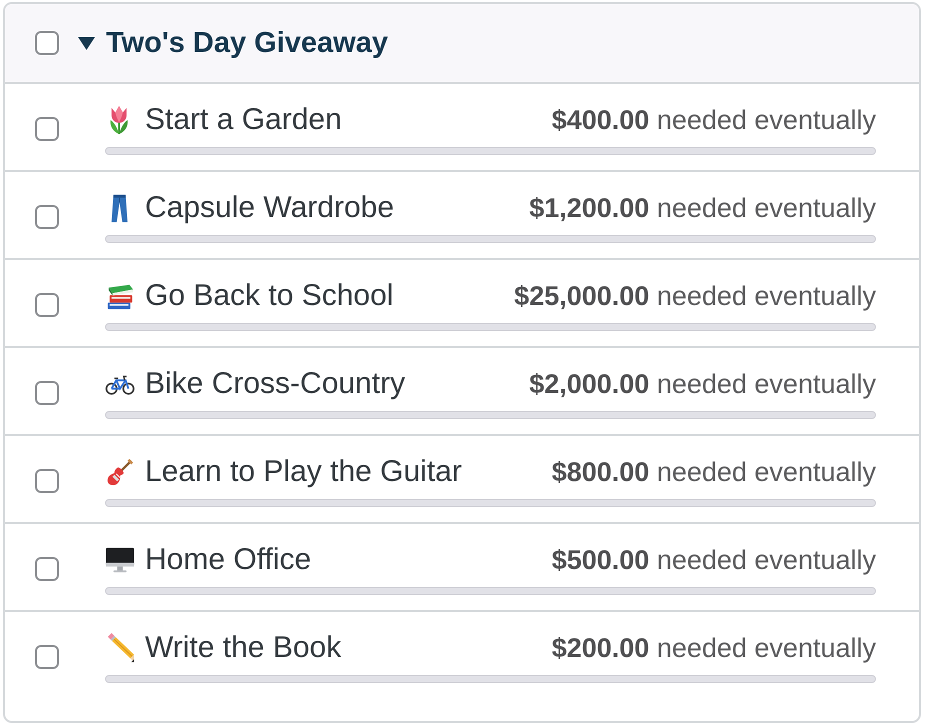  Describe the element at coordinates (714, 560) in the screenshot. I see `goal-amount: $500.00 needed eventually` at that location.